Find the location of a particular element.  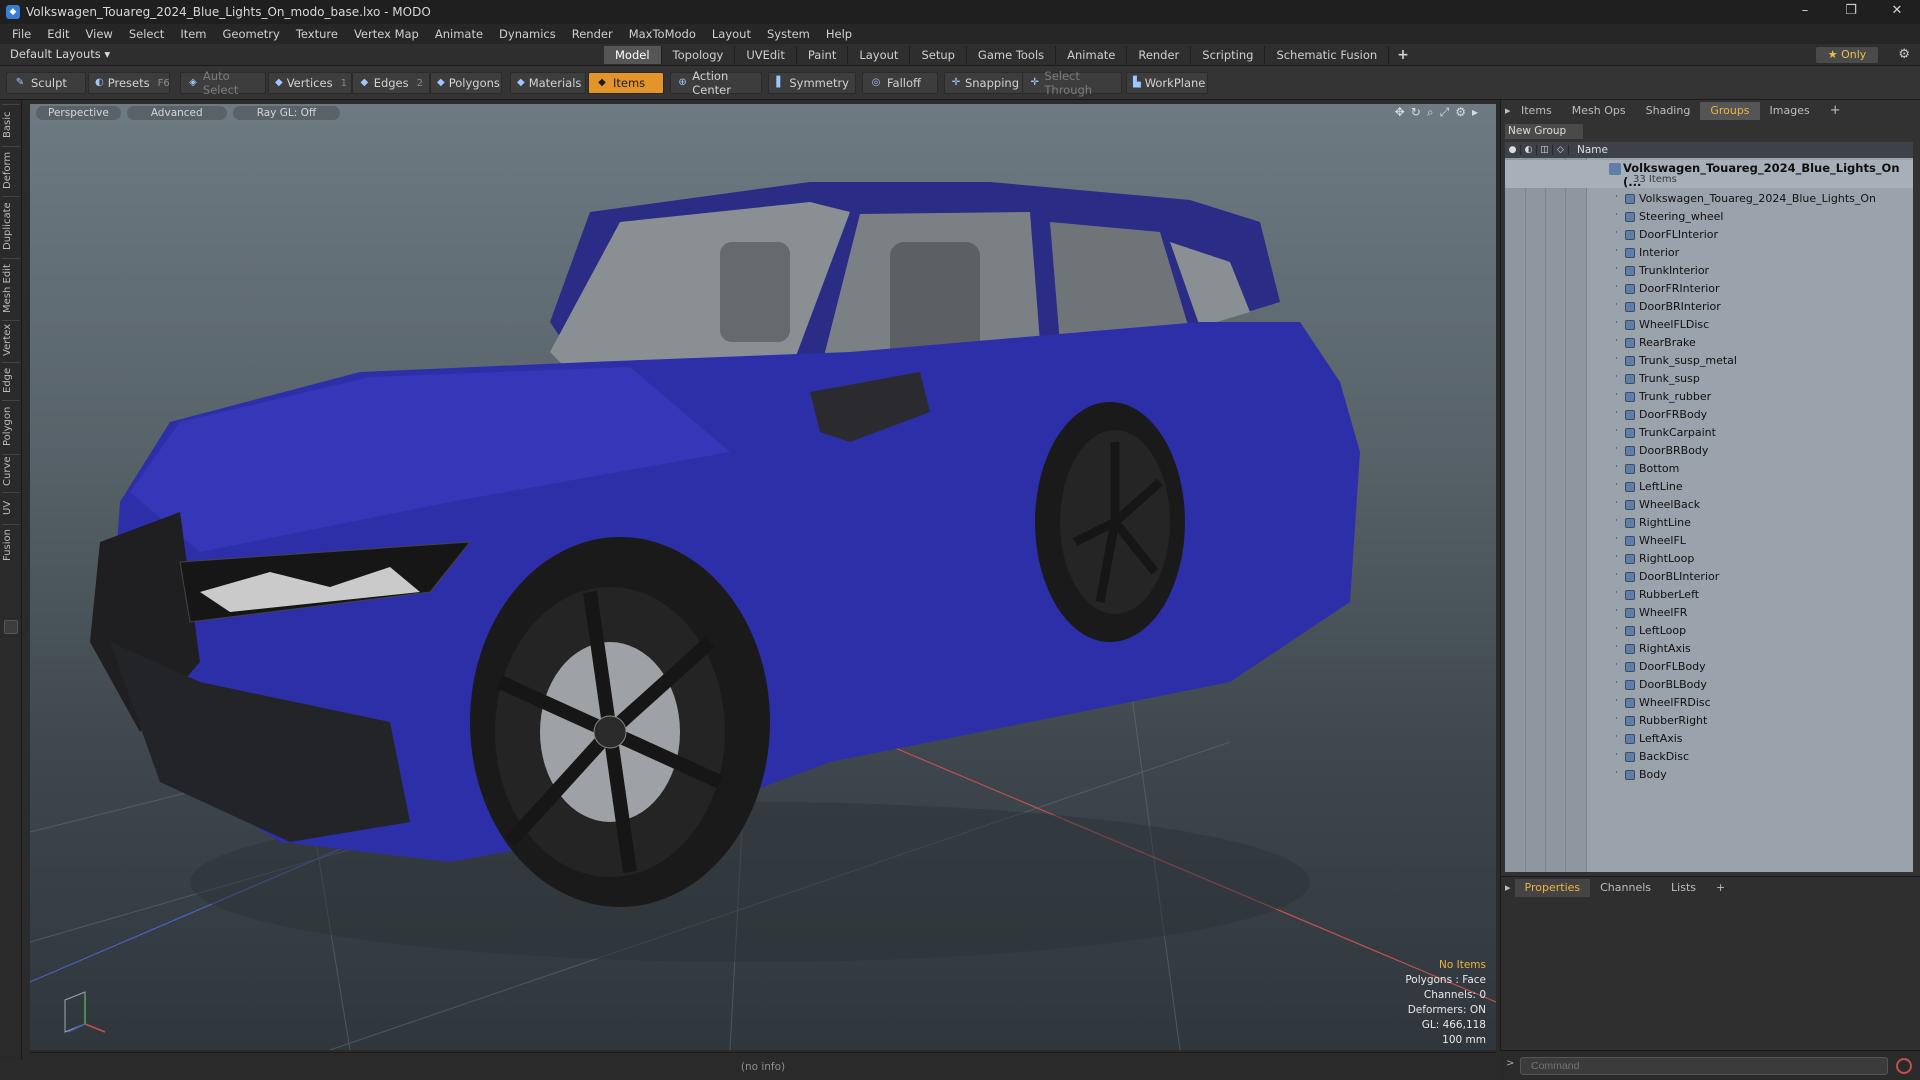

tab-curve: Curve is located at coordinates (11, 472).